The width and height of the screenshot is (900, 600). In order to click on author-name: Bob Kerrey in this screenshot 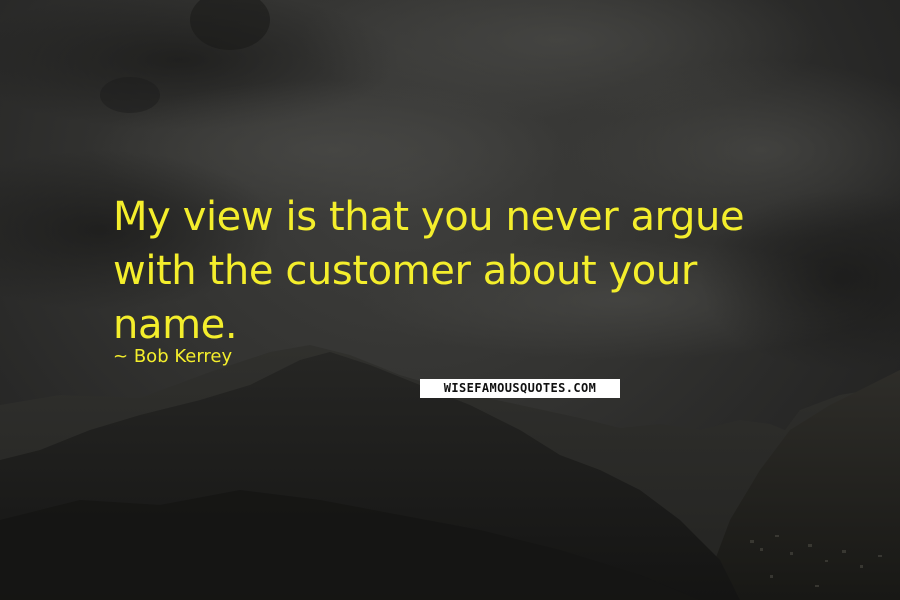, I will do `click(183, 356)`.